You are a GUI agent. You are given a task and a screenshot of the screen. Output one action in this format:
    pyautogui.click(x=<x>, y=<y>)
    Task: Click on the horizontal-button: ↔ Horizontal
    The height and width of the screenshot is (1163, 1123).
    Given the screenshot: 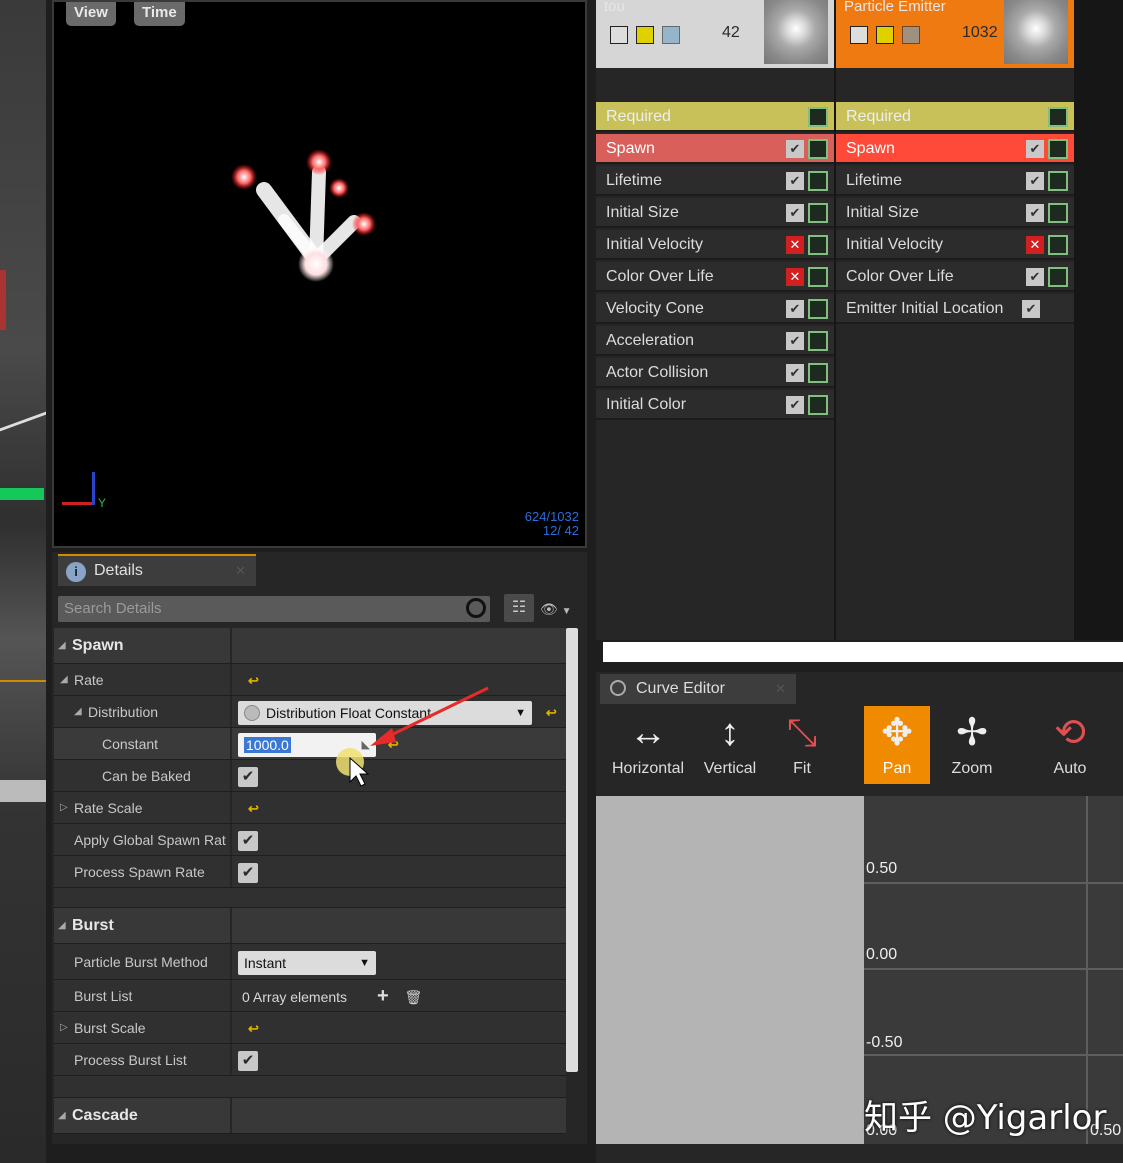 What is the action you would take?
    pyautogui.click(x=648, y=745)
    